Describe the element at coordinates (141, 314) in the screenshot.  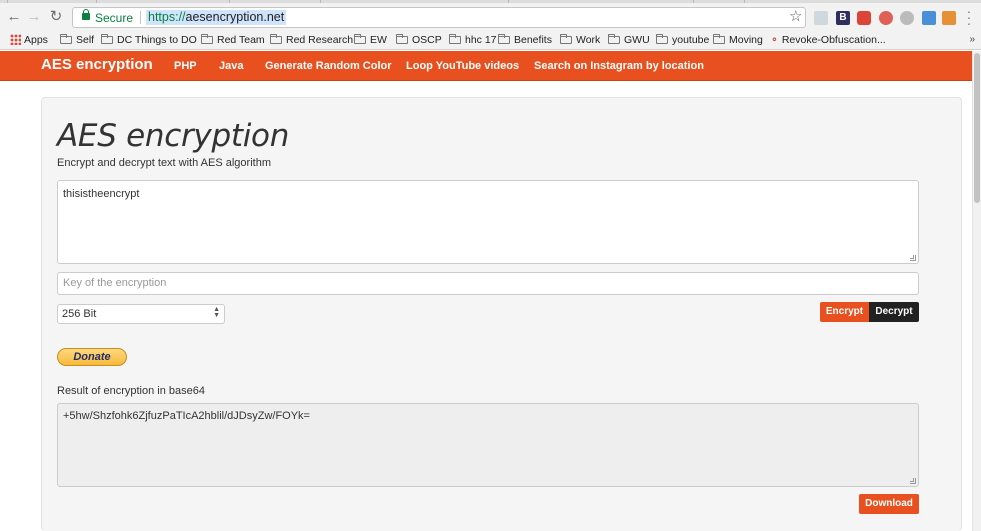
I see `key-size-select: 256 Bit ▲ ▼` at that location.